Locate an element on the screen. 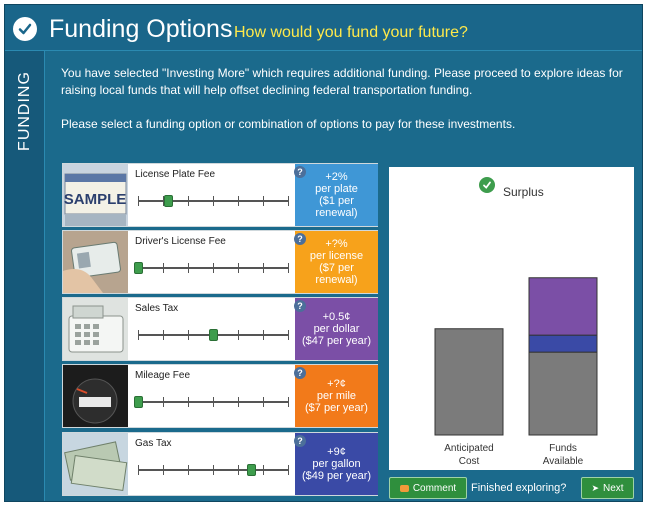  option-mileage-fee: Mileage Fee +?¢ per mile ($7 per year) ? is located at coordinates (220, 396).